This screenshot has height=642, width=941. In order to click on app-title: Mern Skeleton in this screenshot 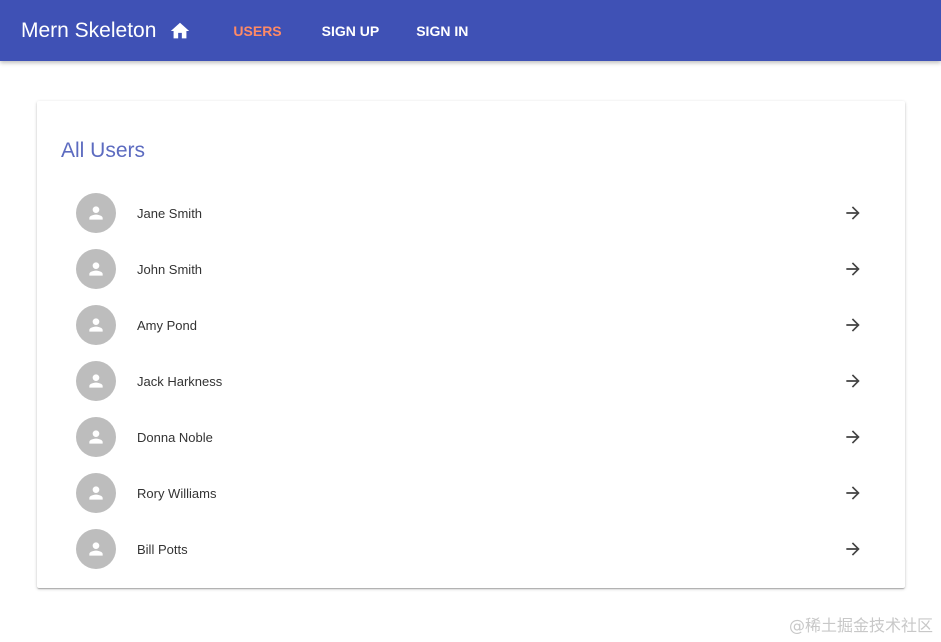, I will do `click(89, 30)`.